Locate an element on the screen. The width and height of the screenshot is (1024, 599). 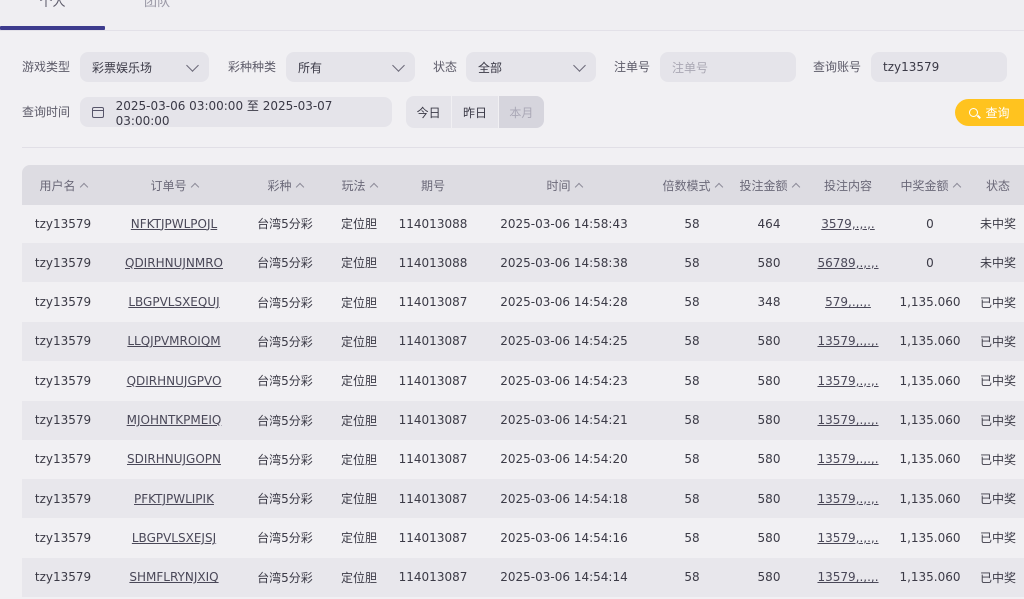
cell-order-link: MJOHNTKPMEIQ is located at coordinates (174, 420).